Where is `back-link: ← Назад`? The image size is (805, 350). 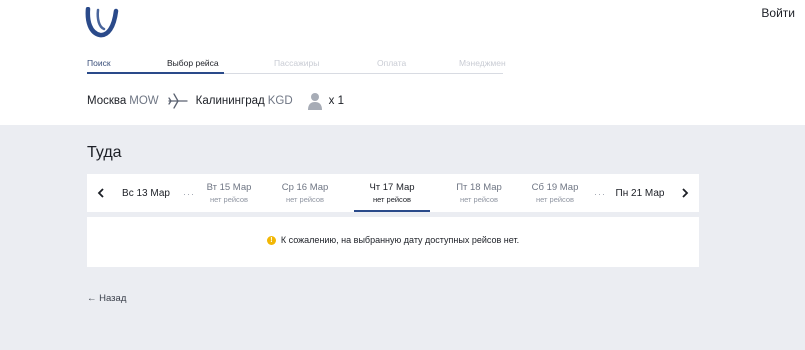
back-link: ← Назад is located at coordinates (106, 298).